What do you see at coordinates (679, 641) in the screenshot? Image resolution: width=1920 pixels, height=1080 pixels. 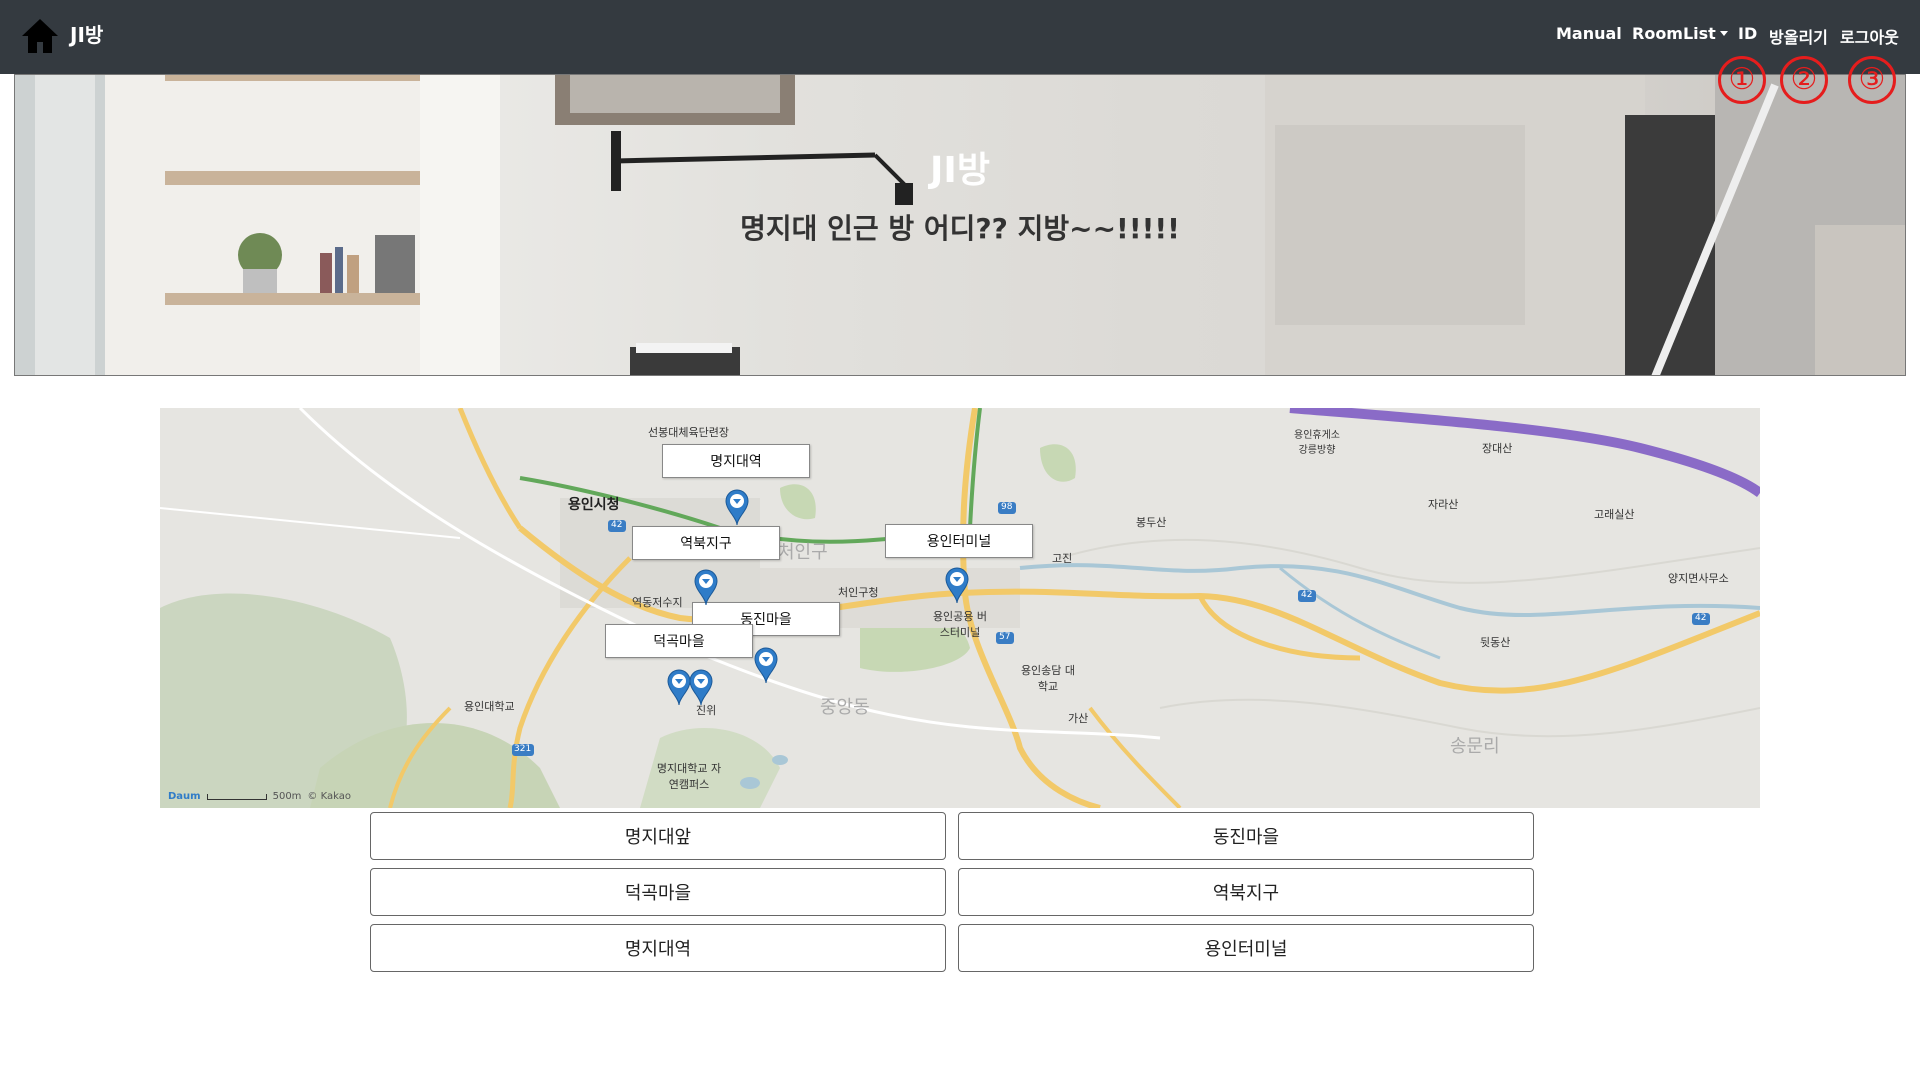 I see `map-label-deokgok: 덕곡마을` at bounding box center [679, 641].